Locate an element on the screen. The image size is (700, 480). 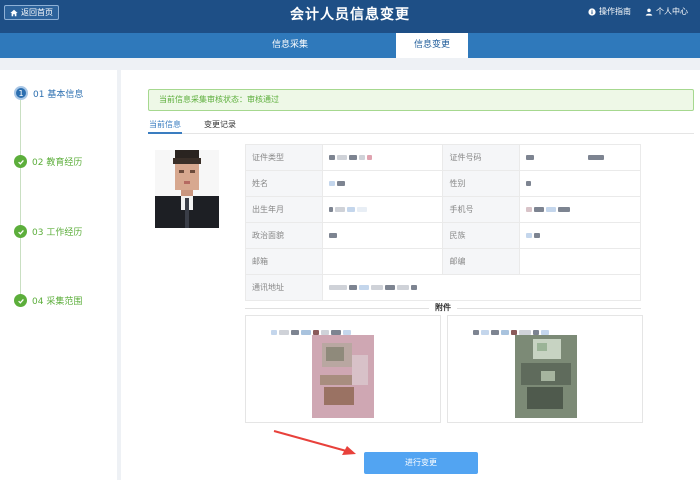
main-tabbar: 信息采集 信息变更 is located at coordinates (350, 45).